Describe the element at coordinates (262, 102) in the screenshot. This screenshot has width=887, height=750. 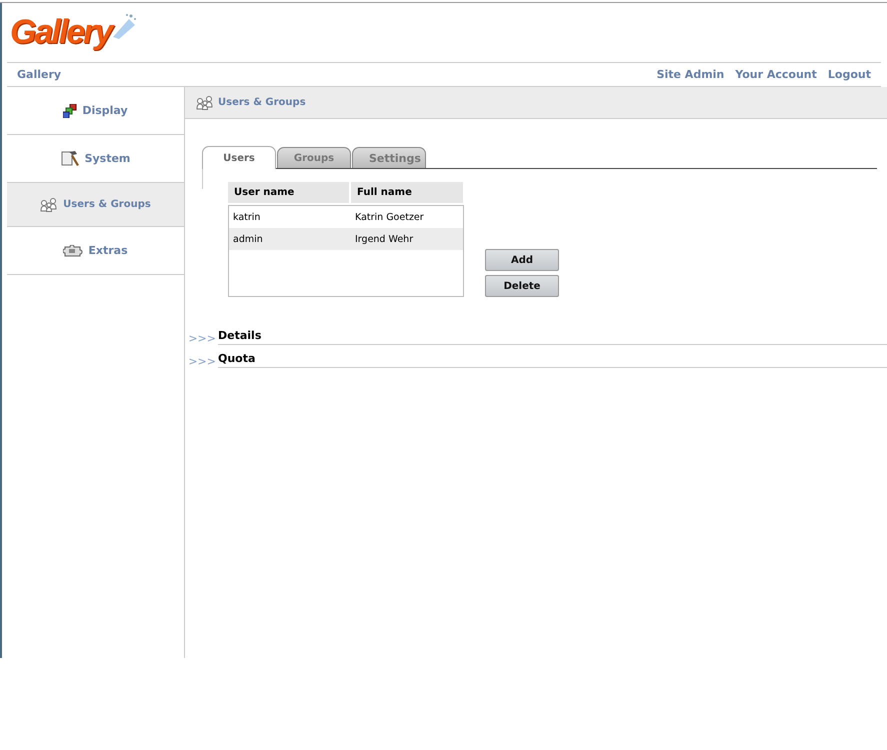
I see `page-title: Users & Groups` at that location.